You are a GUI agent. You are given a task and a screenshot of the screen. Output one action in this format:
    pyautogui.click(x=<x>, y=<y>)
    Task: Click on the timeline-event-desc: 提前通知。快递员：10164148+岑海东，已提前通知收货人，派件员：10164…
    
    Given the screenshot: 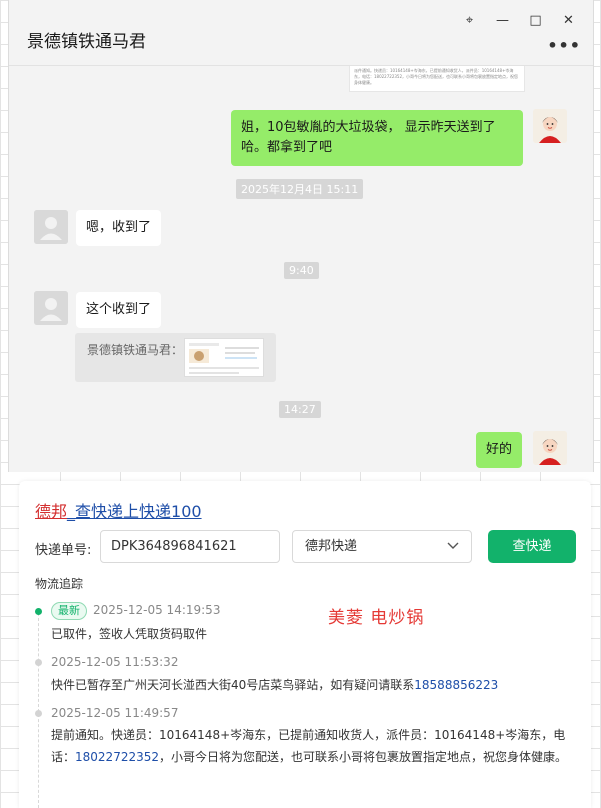 What is the action you would take?
    pyautogui.click(x=309, y=746)
    